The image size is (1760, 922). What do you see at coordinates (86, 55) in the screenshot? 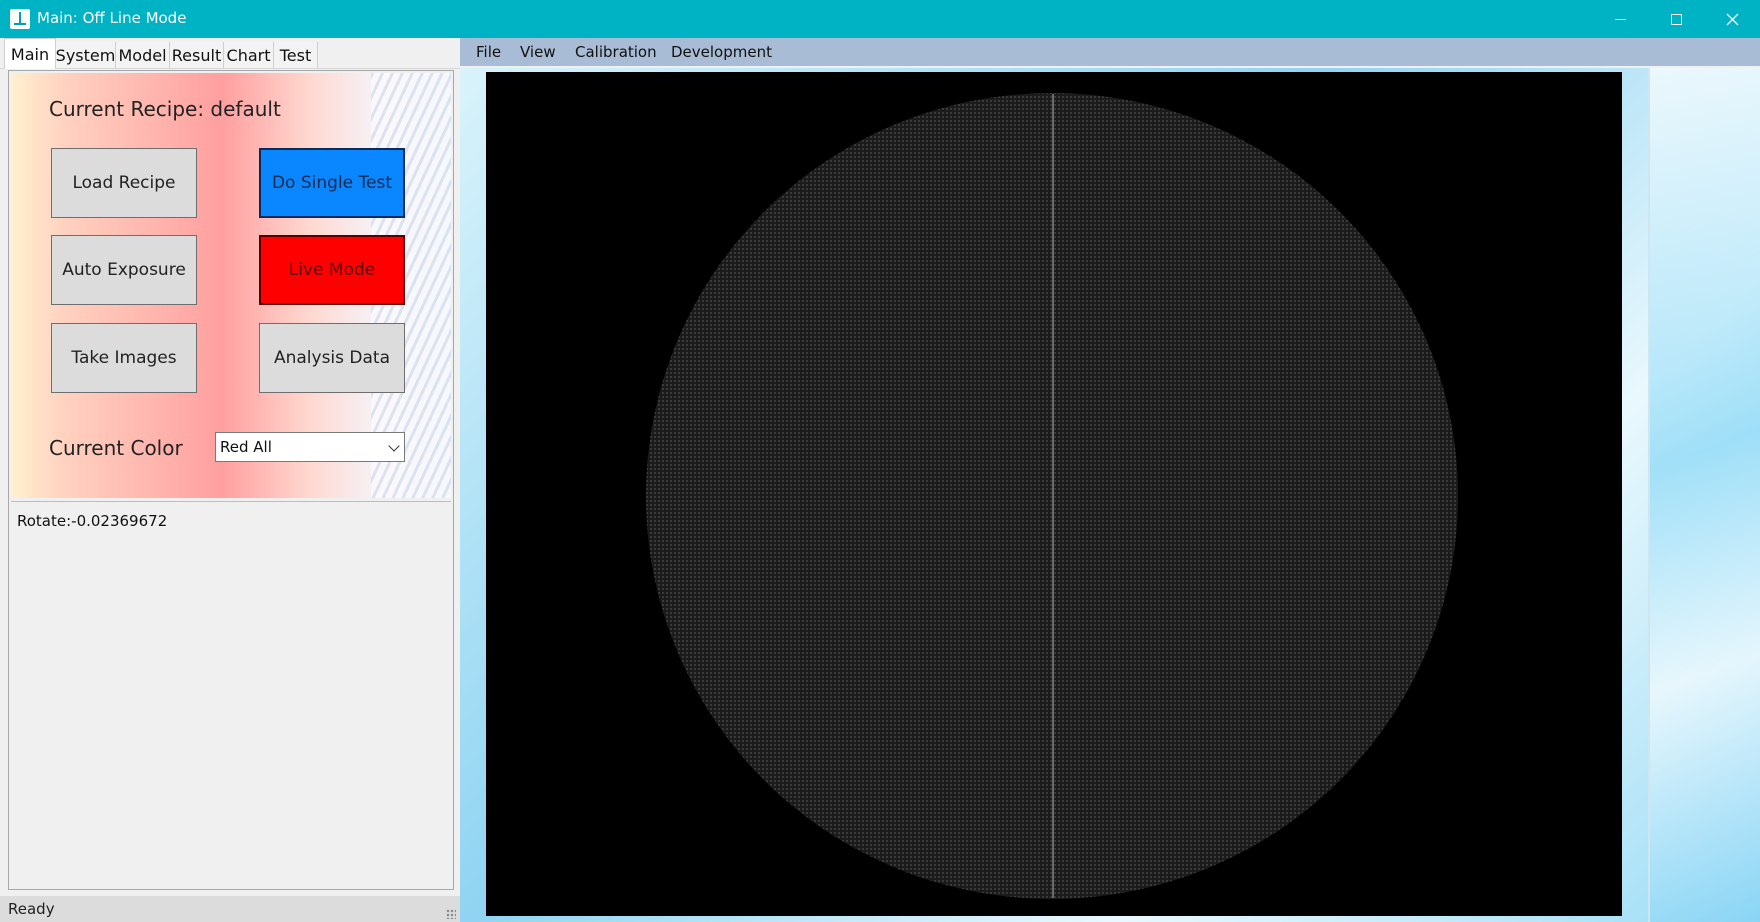
I see `tab-system: System` at bounding box center [86, 55].